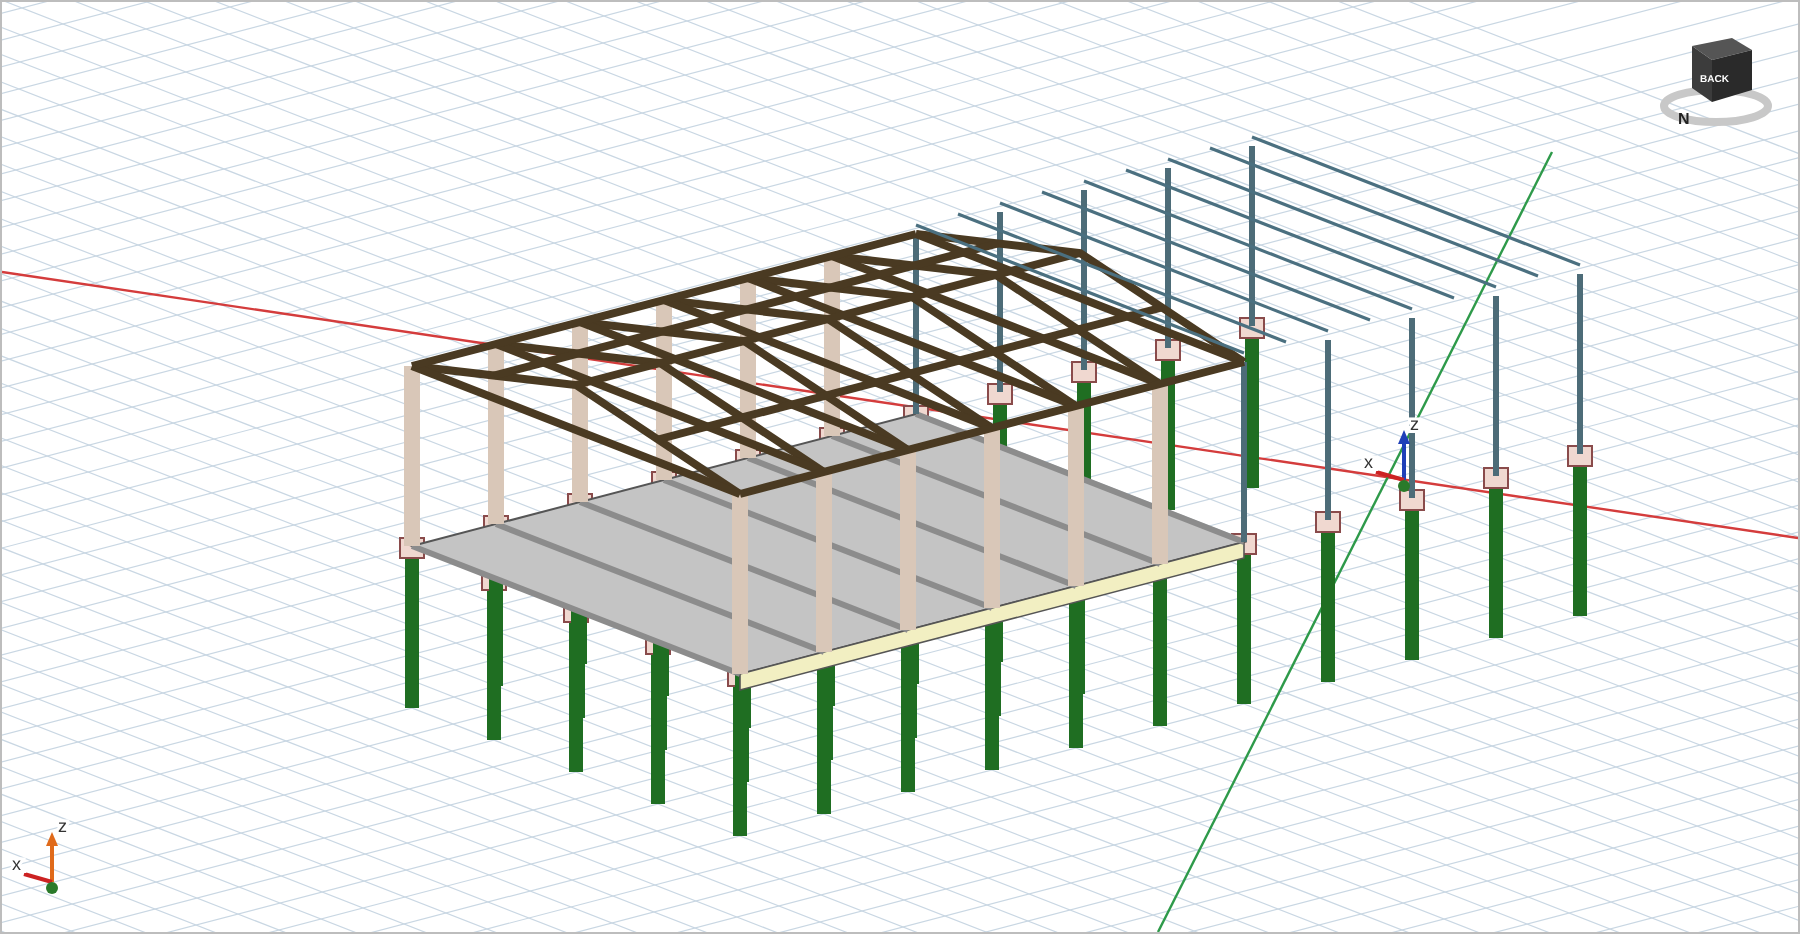 This screenshot has width=1800, height=934. I want to click on compass-label: N, so click(1684, 119).